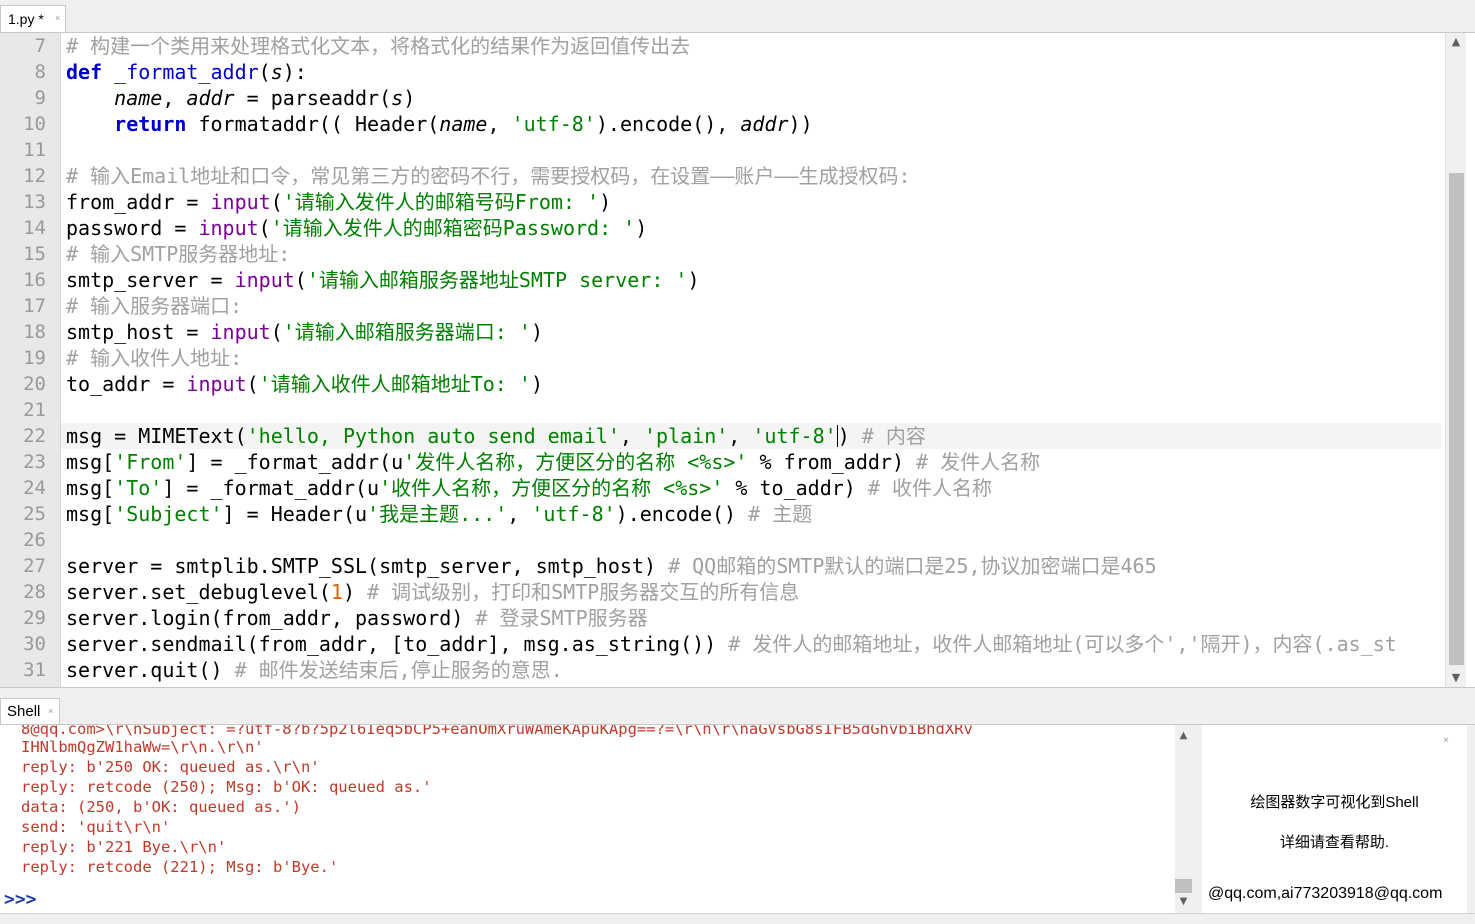  I want to click on code-token: server.login(from_addr, password), so click(271, 618).